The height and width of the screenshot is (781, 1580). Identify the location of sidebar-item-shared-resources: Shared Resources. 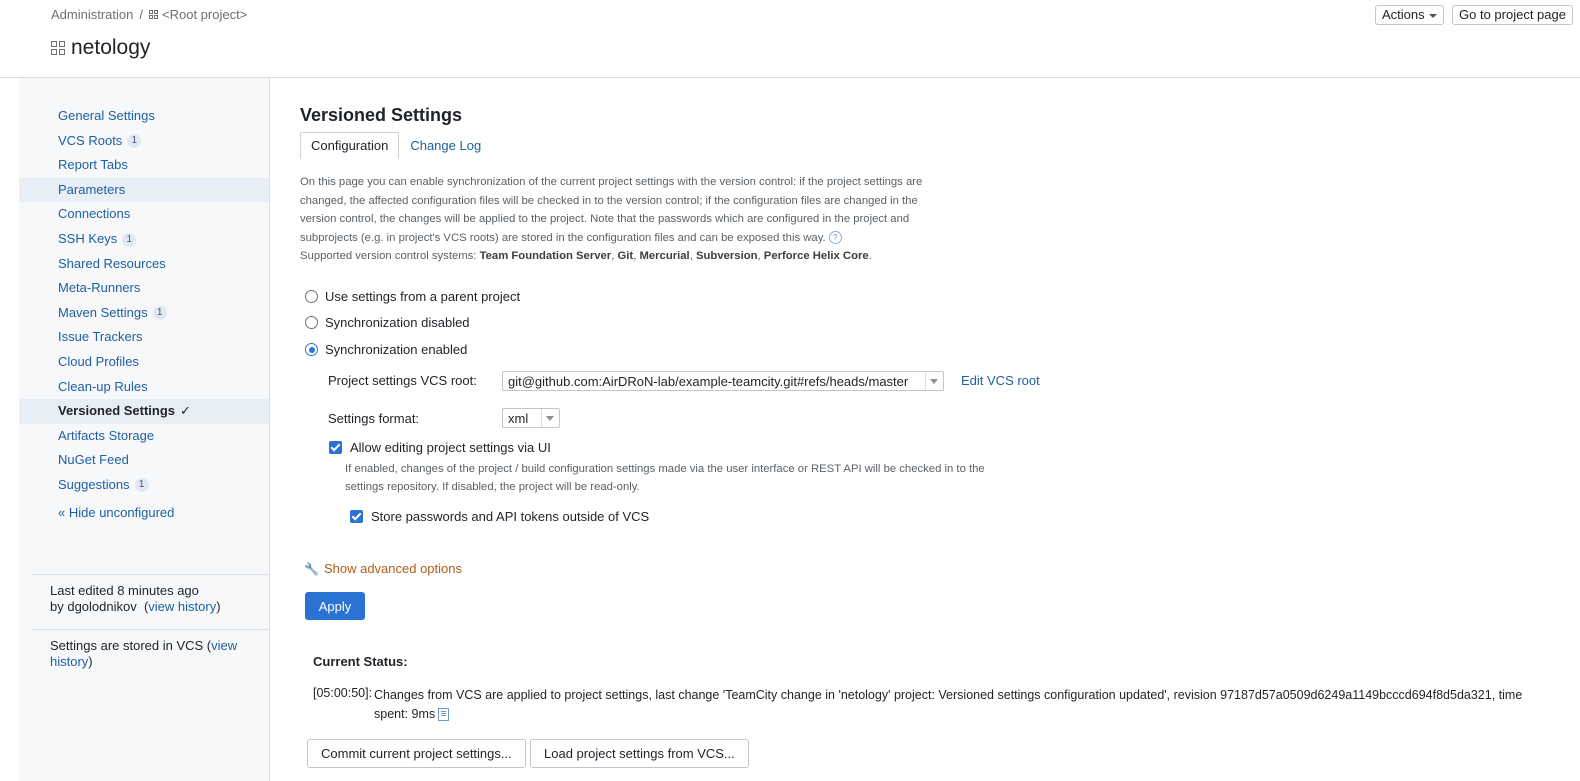
(144, 264).